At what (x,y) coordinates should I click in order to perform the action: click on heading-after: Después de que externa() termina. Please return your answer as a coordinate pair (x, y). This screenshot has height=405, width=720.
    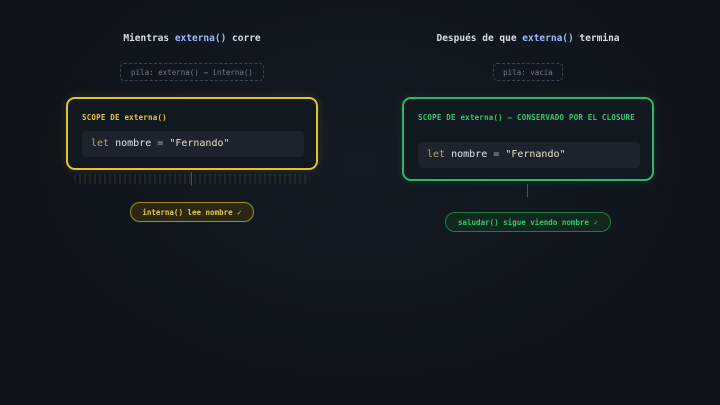
    Looking at the image, I should click on (528, 38).